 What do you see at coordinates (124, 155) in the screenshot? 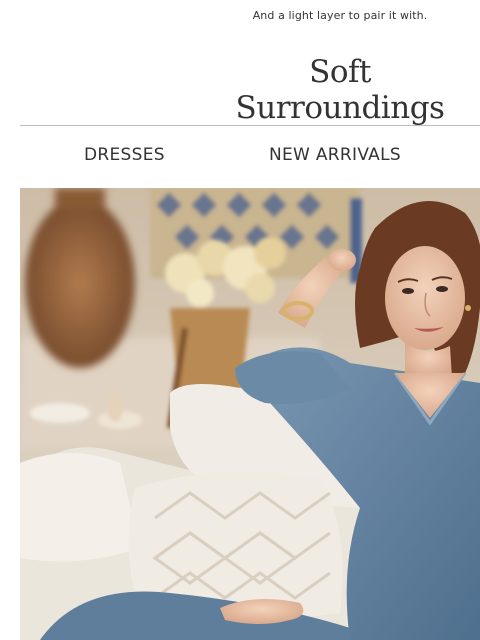
I see `nav-link-dresses: DRESSES` at bounding box center [124, 155].